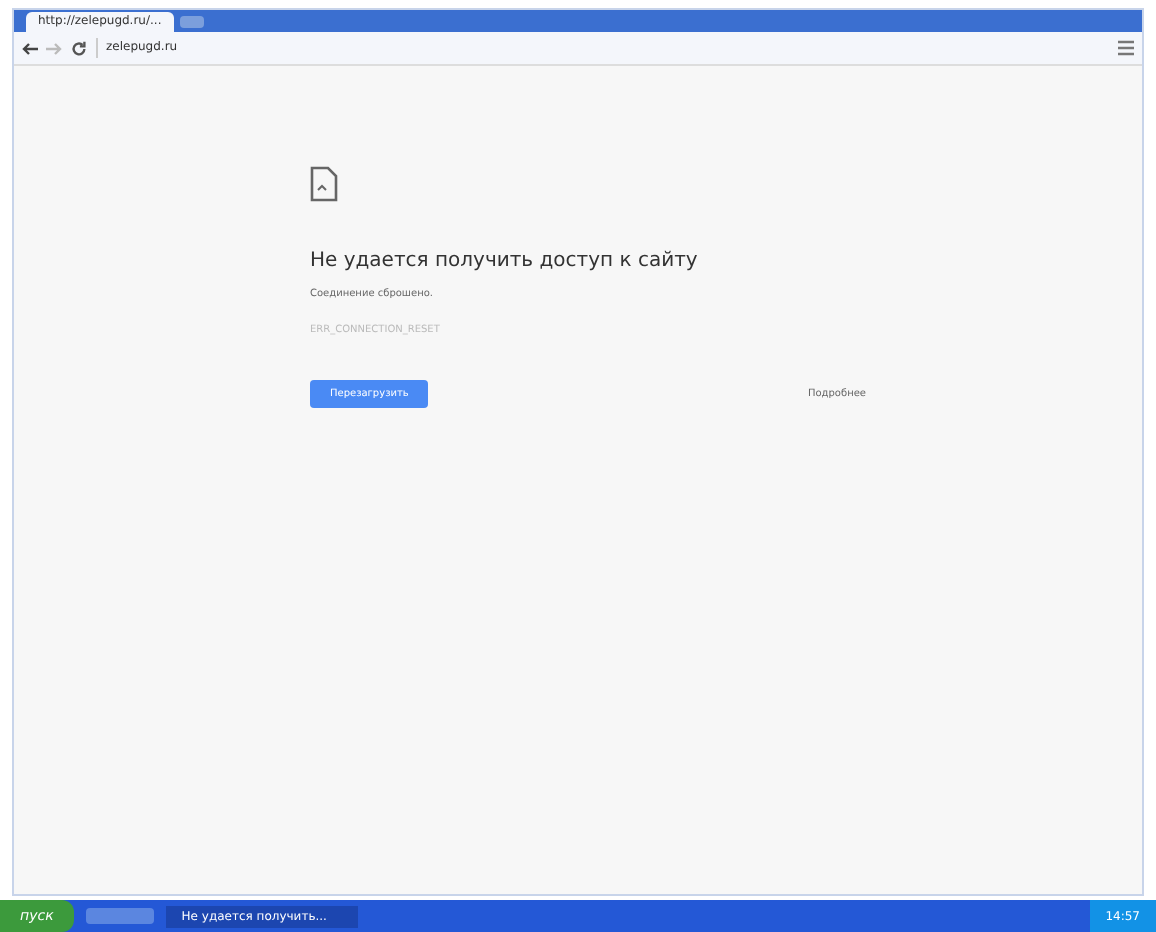 The image size is (1156, 932). I want to click on error-heading: Не удается получить доступ к сайту, so click(504, 261).